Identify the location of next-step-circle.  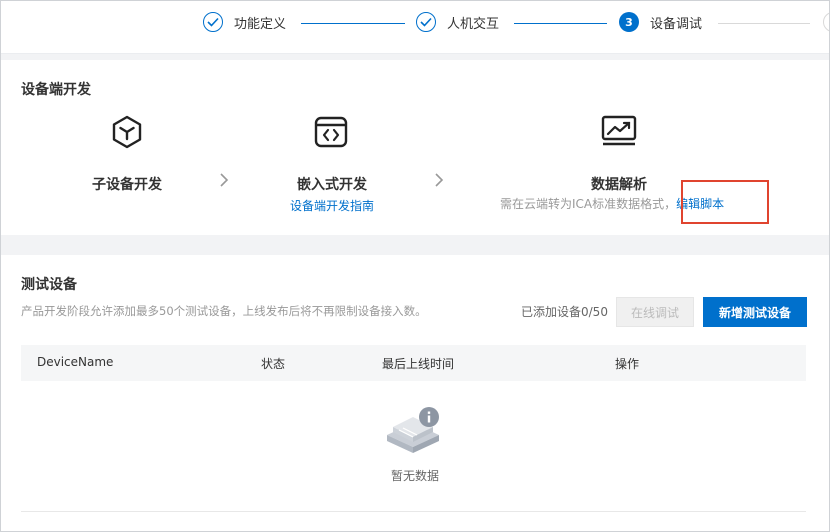
(826, 22).